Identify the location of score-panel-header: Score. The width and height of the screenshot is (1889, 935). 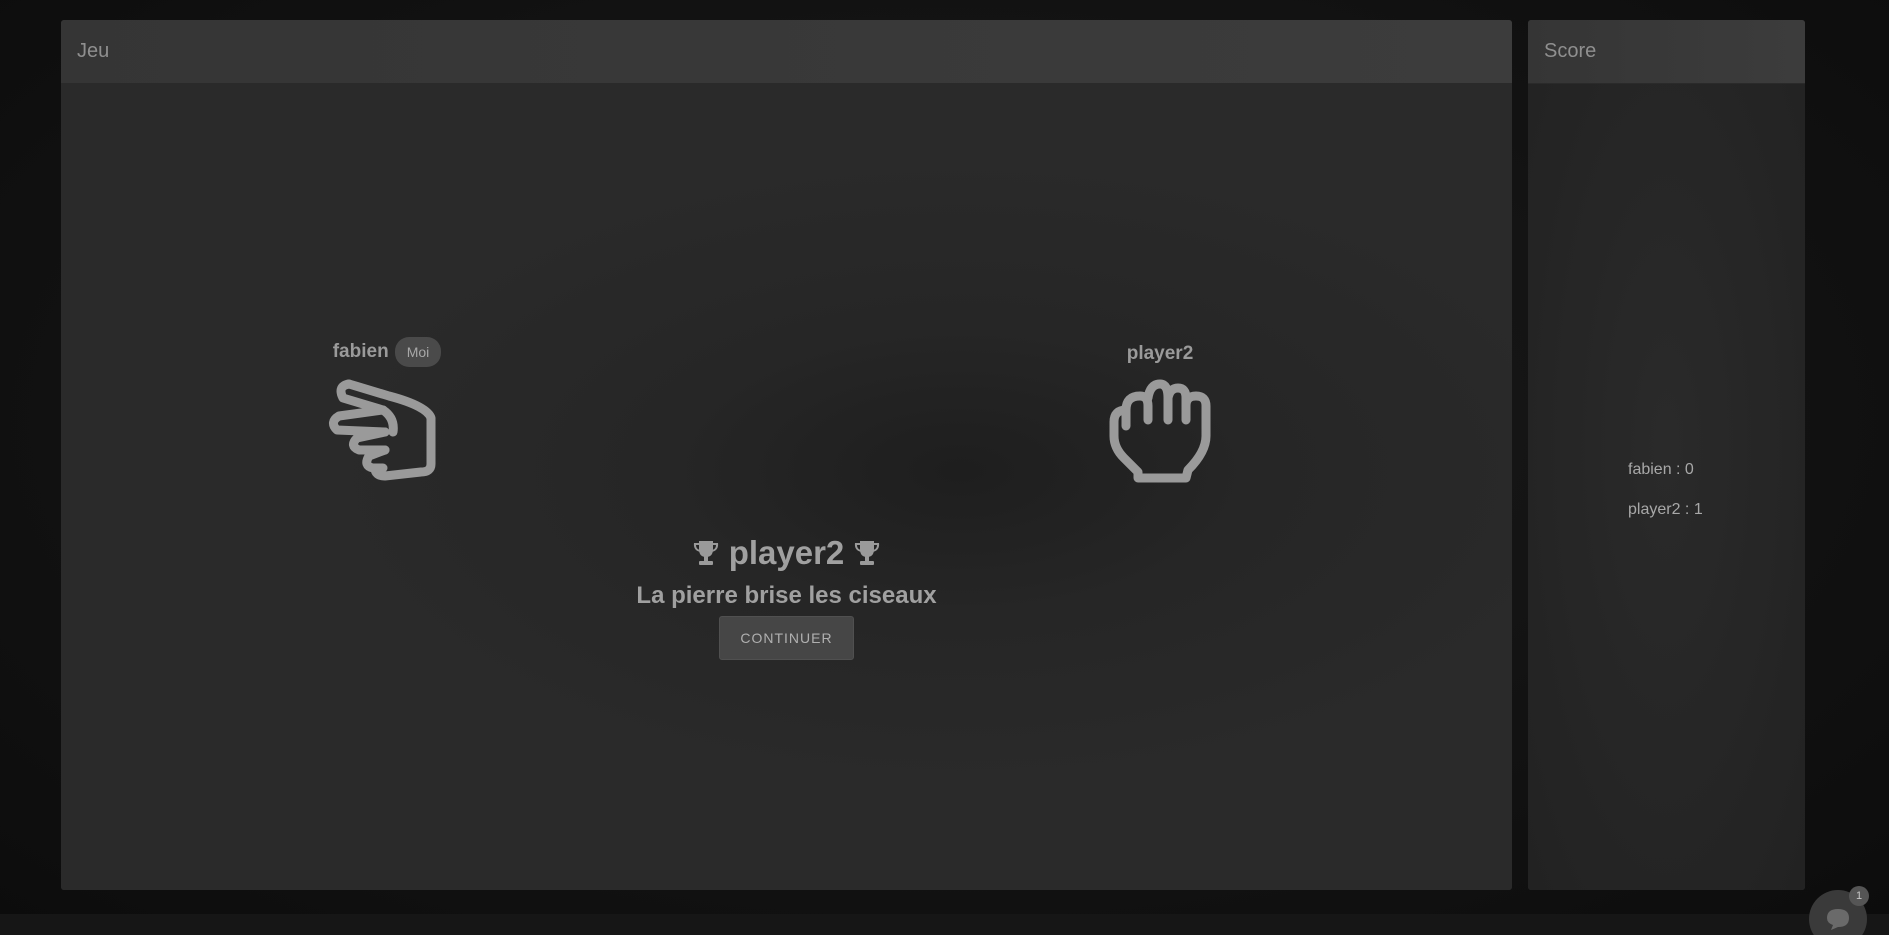
(1666, 52).